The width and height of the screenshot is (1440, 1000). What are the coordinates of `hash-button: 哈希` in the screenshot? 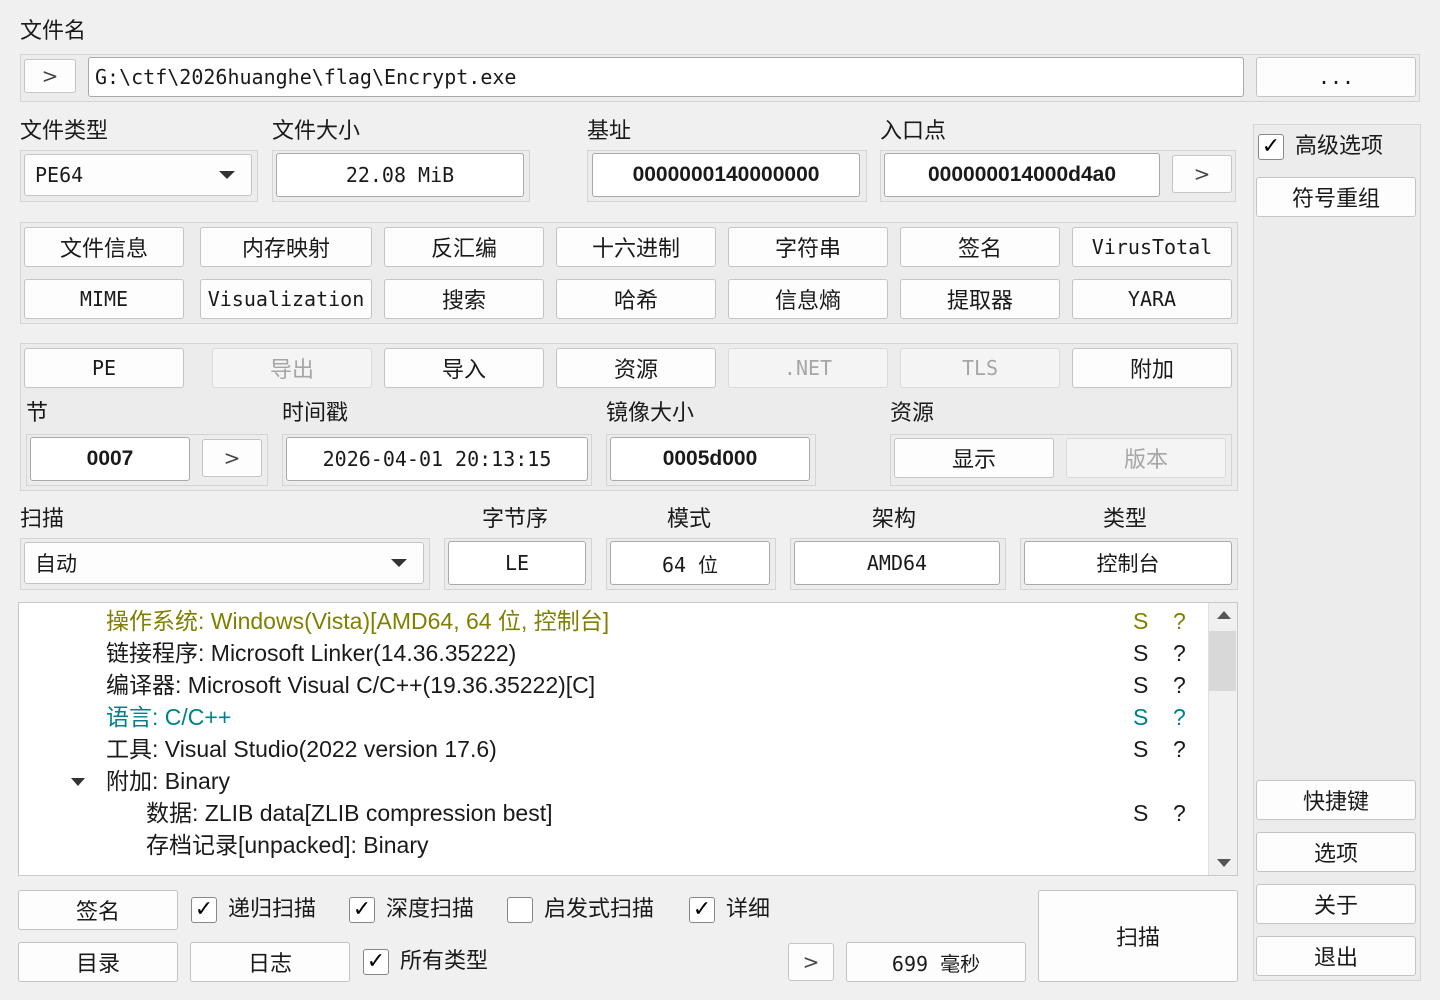 It's located at (636, 299).